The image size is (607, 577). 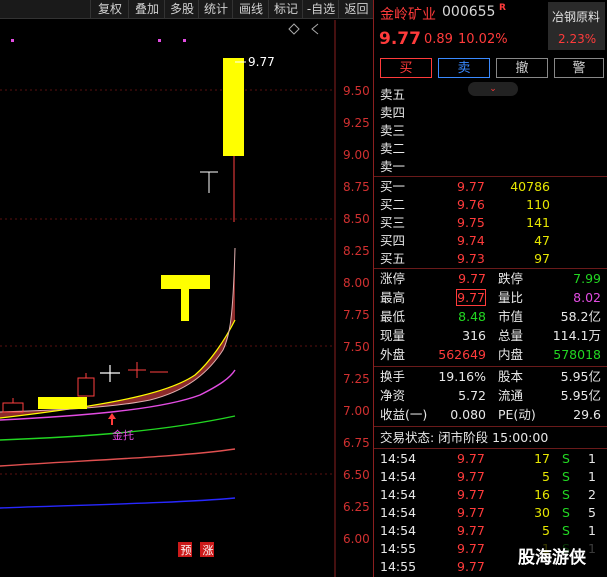 What do you see at coordinates (393, 204) in the screenshot?
I see `buy-level-label: 买二` at bounding box center [393, 204].